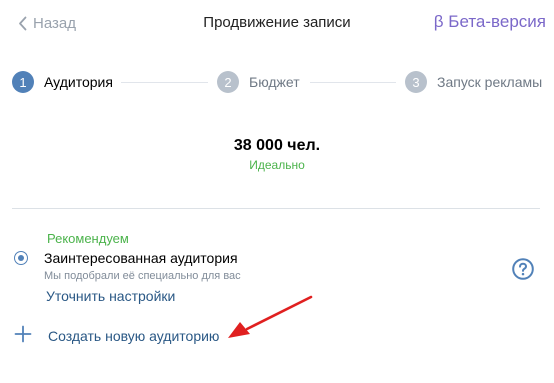 The image size is (554, 383). I want to click on step-2-label: Бюджет, so click(274, 82).